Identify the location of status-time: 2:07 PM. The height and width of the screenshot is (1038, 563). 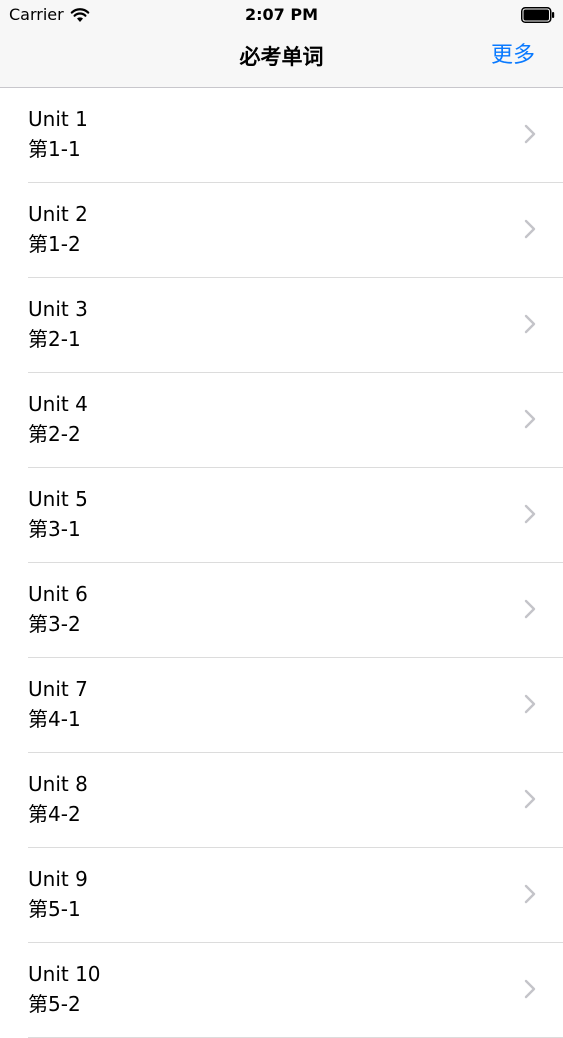
(281, 14).